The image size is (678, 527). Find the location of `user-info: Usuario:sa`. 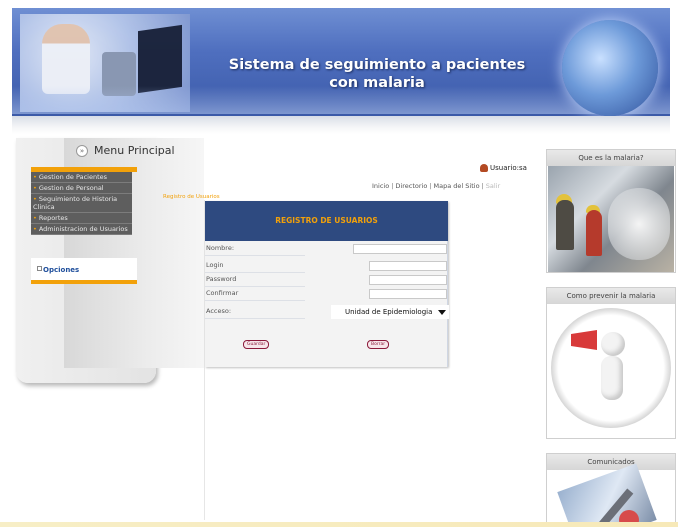

user-info: Usuario:sa is located at coordinates (503, 168).